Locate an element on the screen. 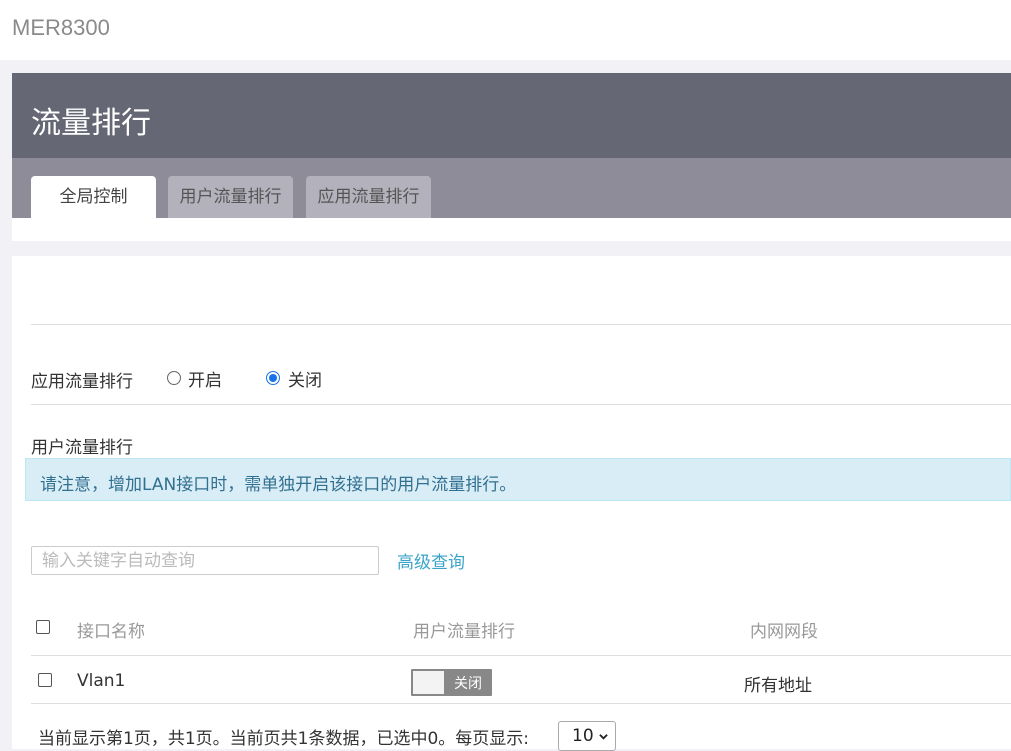 This screenshot has width=1011, height=751. lan-segment: 所有地址 is located at coordinates (778, 686).